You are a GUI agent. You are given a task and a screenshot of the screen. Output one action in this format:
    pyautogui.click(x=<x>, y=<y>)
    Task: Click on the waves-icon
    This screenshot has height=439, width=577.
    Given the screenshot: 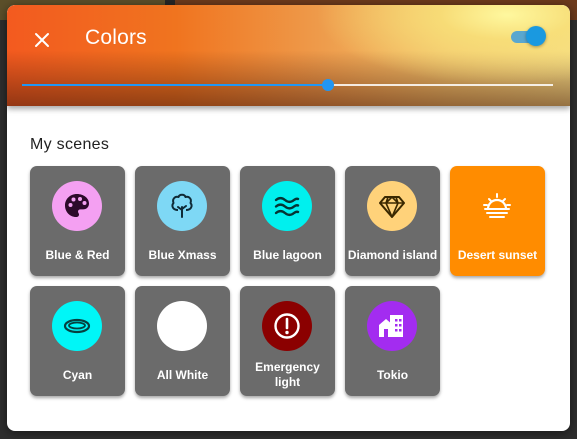 What is the action you would take?
    pyautogui.click(x=287, y=206)
    